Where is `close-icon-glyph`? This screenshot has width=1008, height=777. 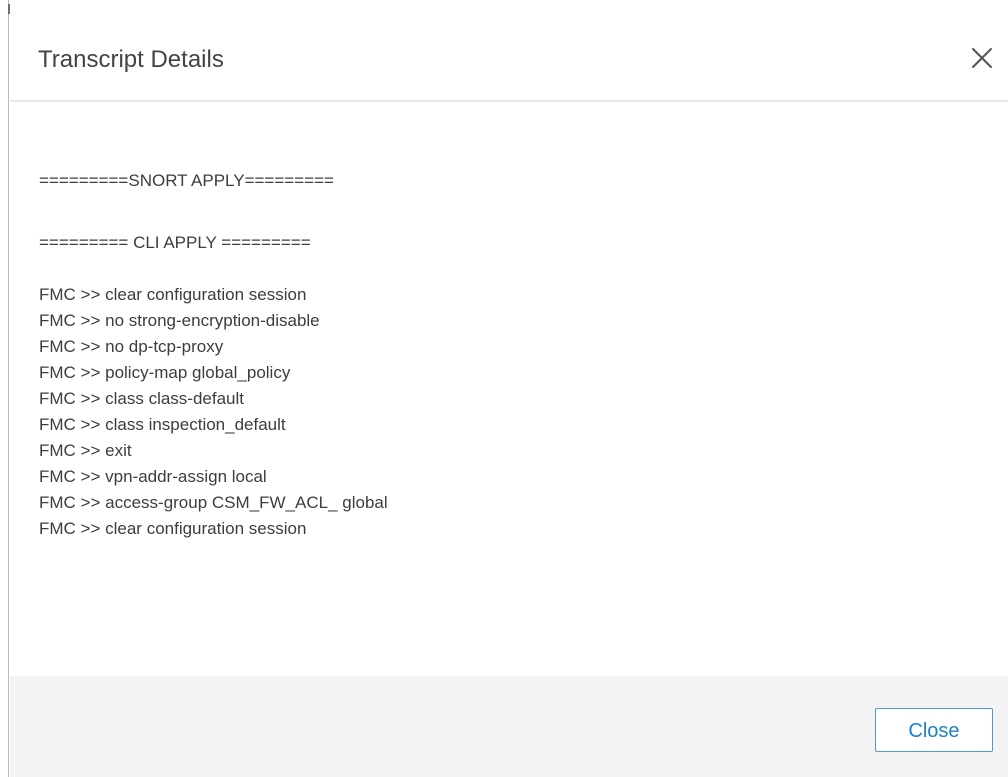
close-icon-glyph is located at coordinates (982, 58).